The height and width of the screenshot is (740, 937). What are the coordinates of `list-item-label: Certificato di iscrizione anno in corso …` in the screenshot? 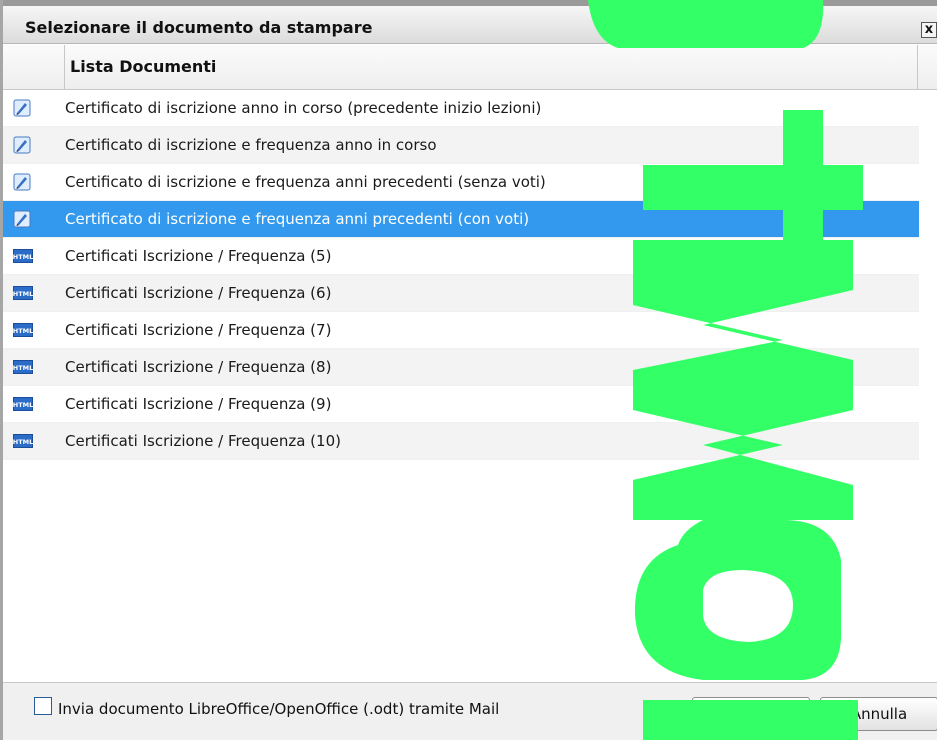 It's located at (303, 108).